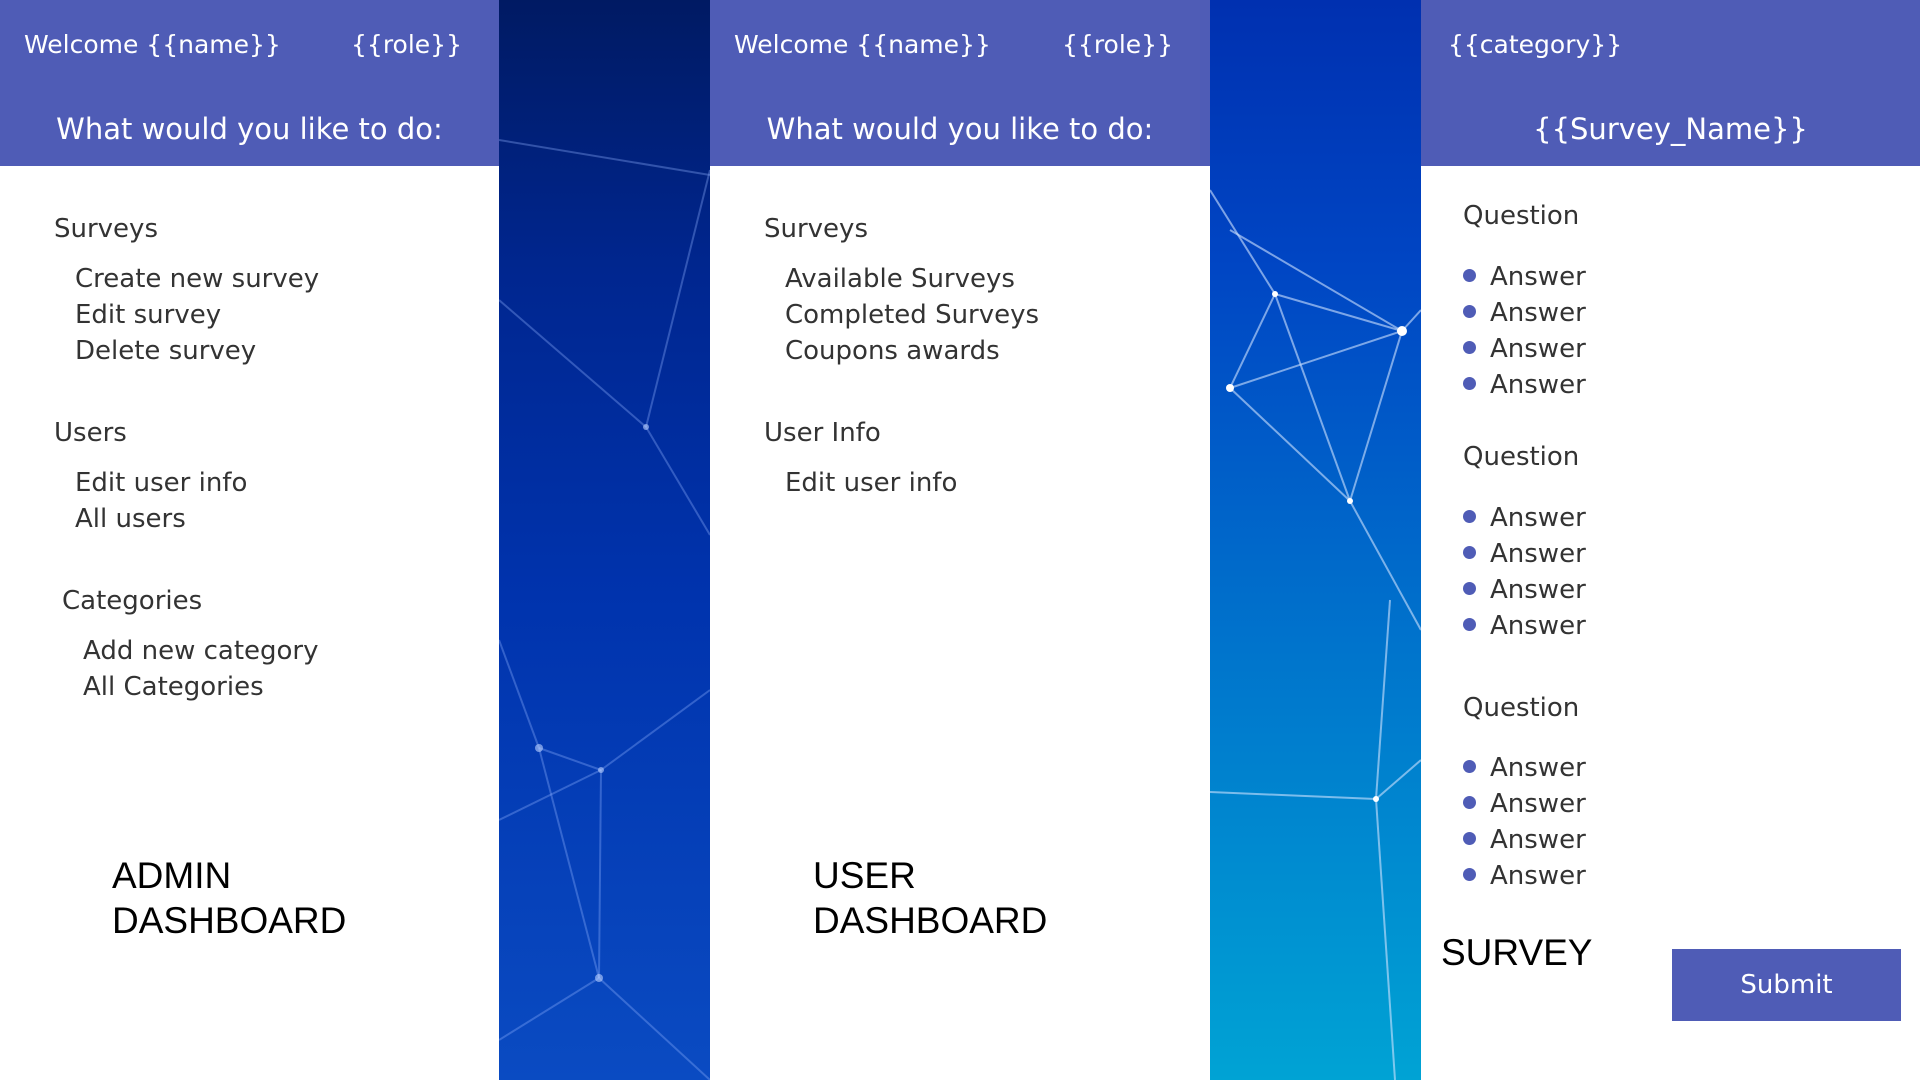 The height and width of the screenshot is (1080, 1920). Describe the element at coordinates (1670, 129) in the screenshot. I see `survey-name-title: {{Survey_Name}}` at that location.